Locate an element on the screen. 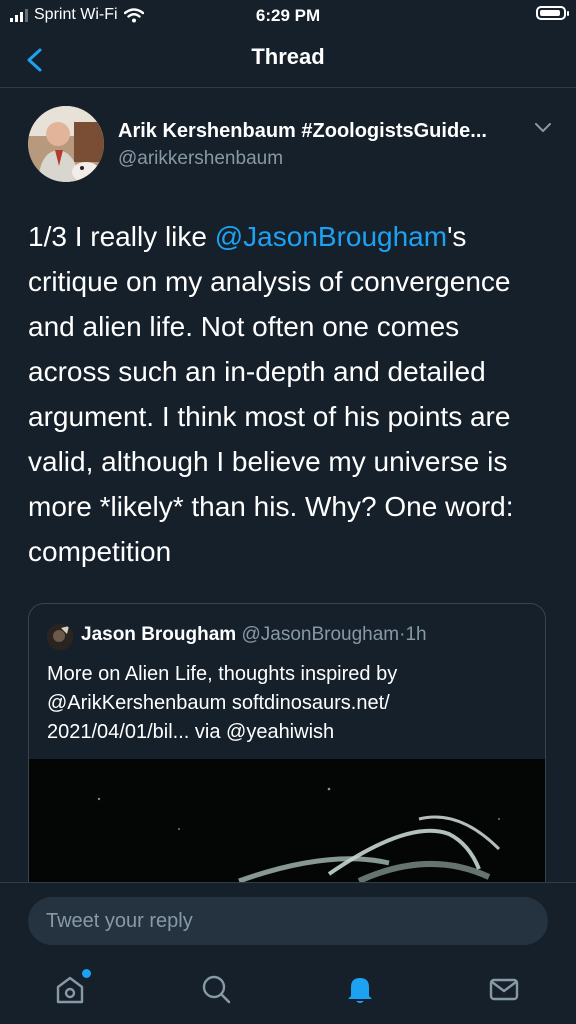  home-icon is located at coordinates (70, 990).